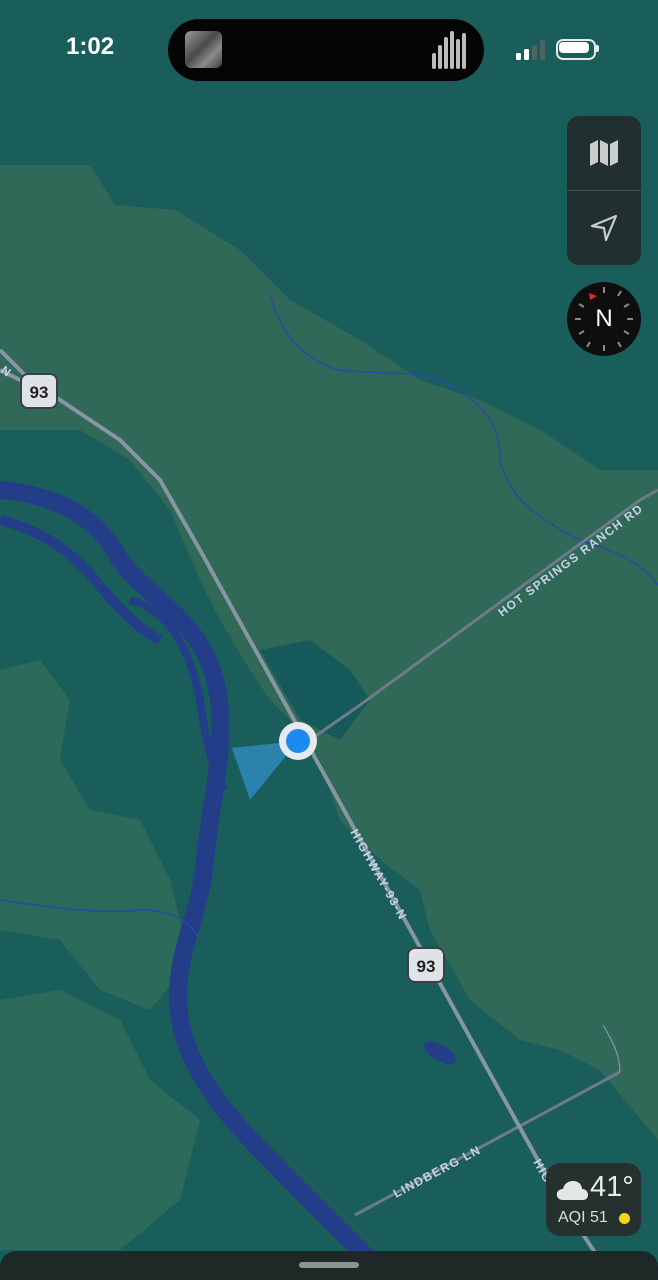 The image size is (658, 1280). What do you see at coordinates (90, 46) in the screenshot?
I see `status-time: 1:02` at bounding box center [90, 46].